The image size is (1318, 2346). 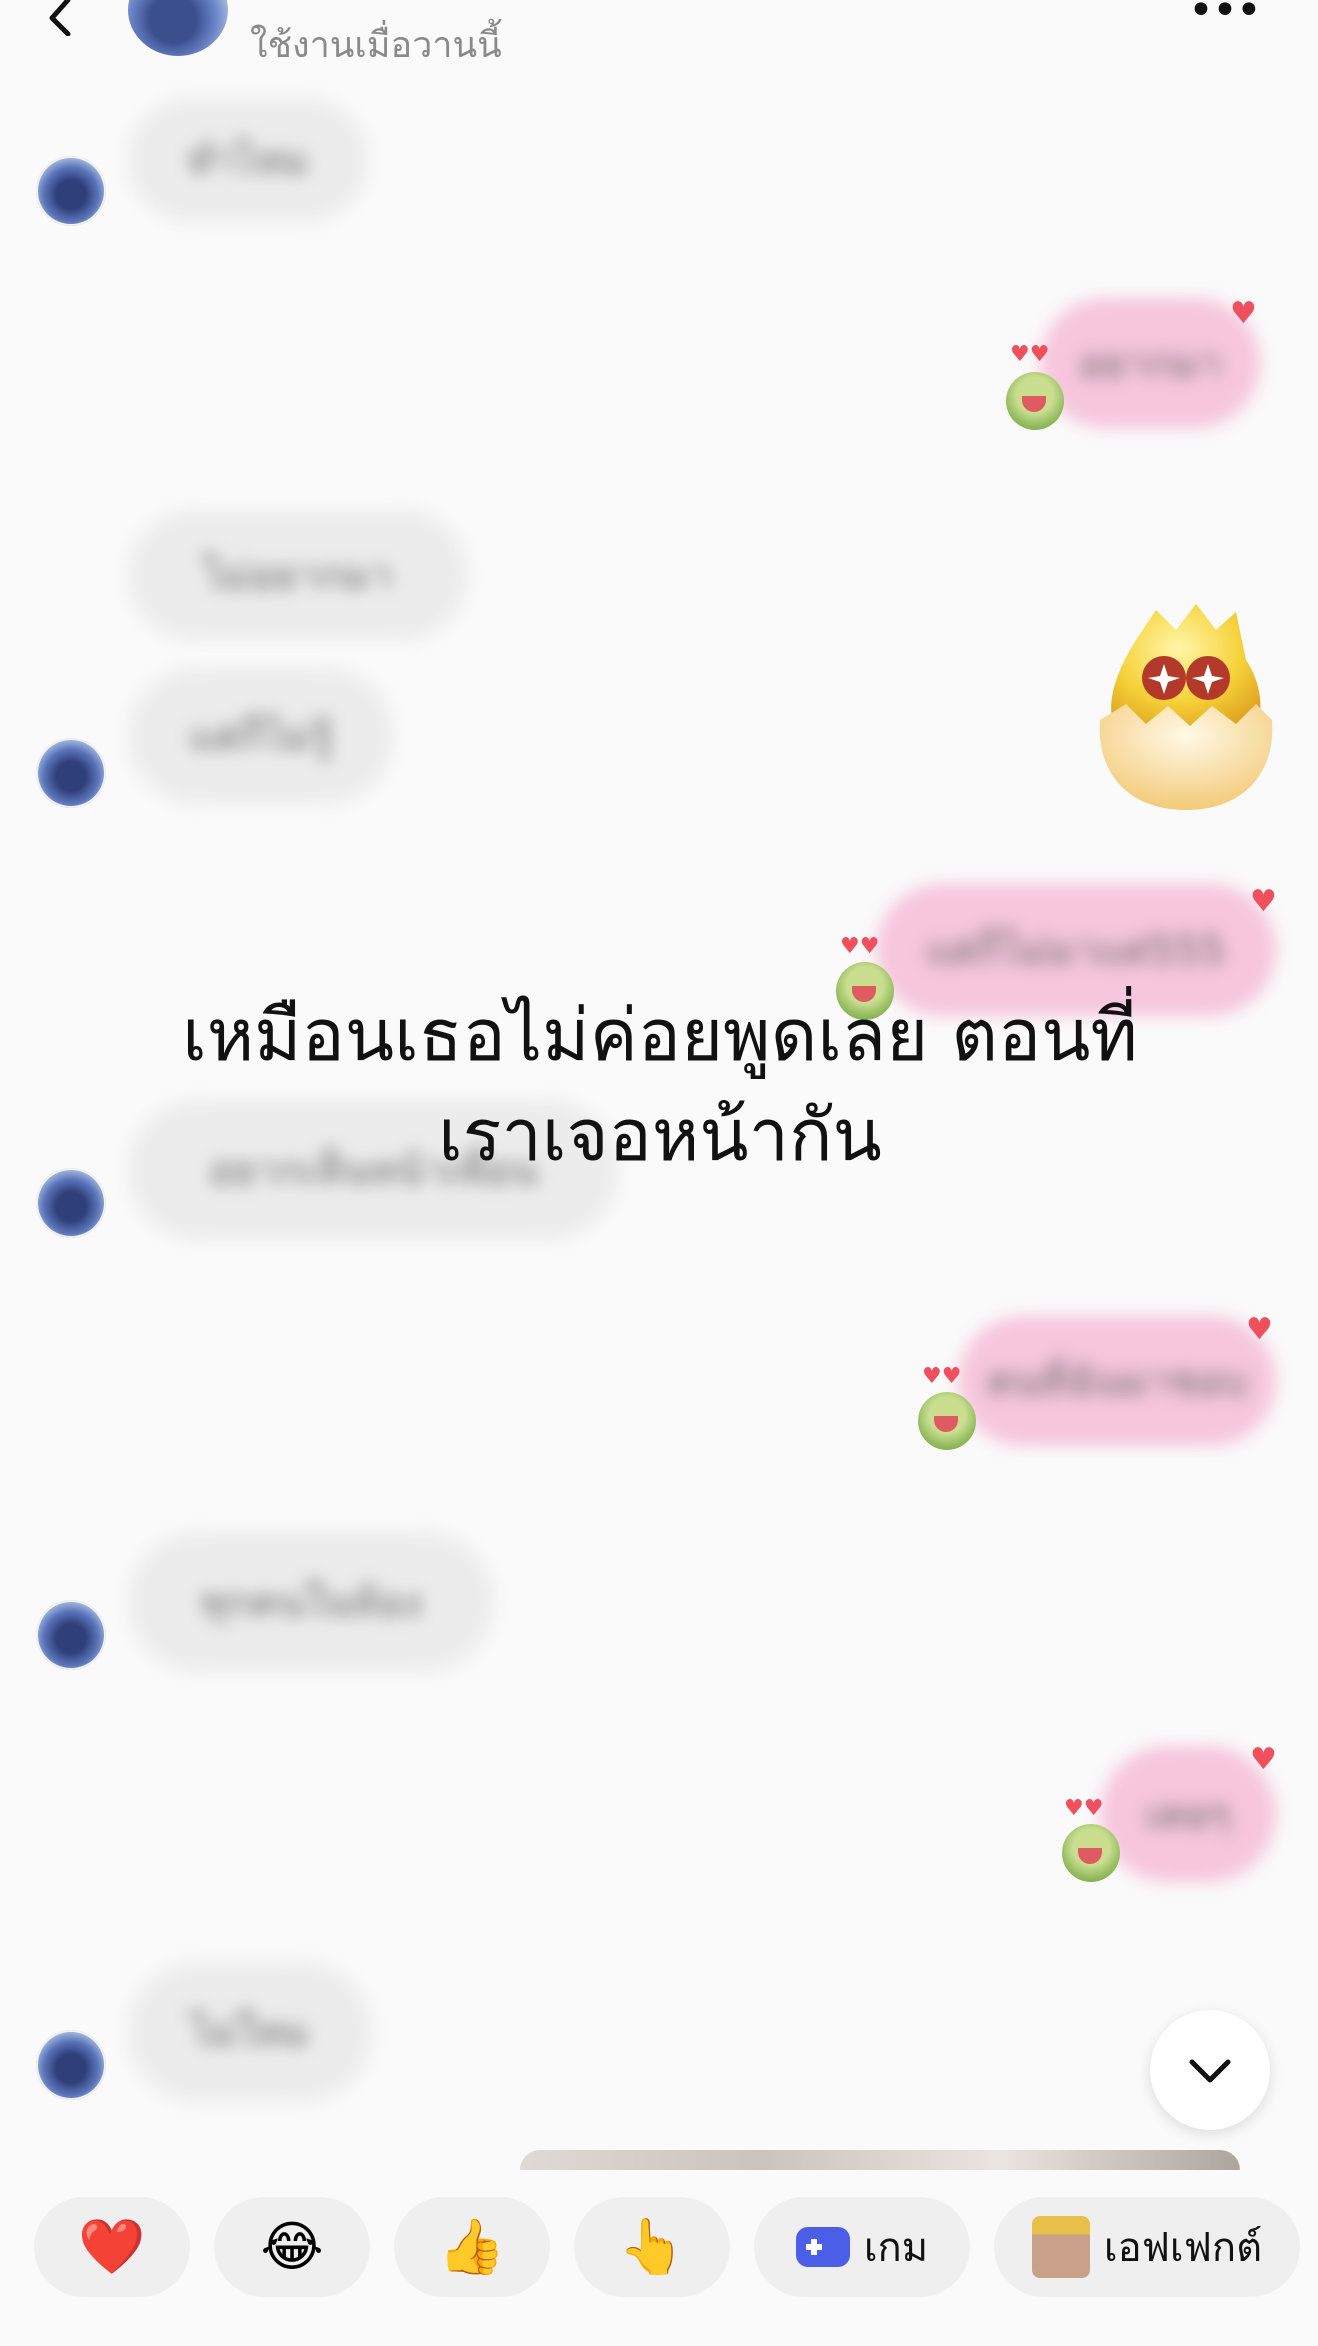 I want to click on message-text: ทำไหม, so click(x=248, y=161).